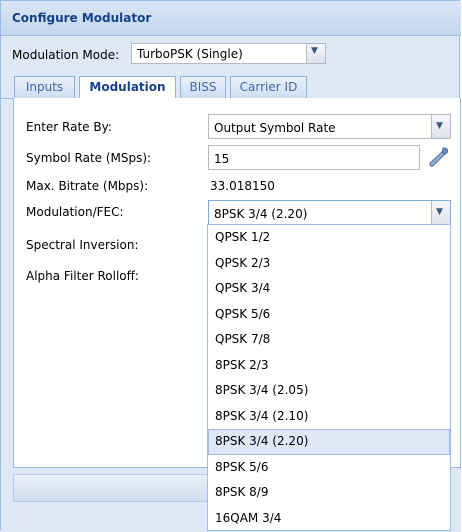 Image resolution: width=462 pixels, height=532 pixels. I want to click on tab-strip: Inputs Modulation BISS Carrier ID, so click(231, 85).